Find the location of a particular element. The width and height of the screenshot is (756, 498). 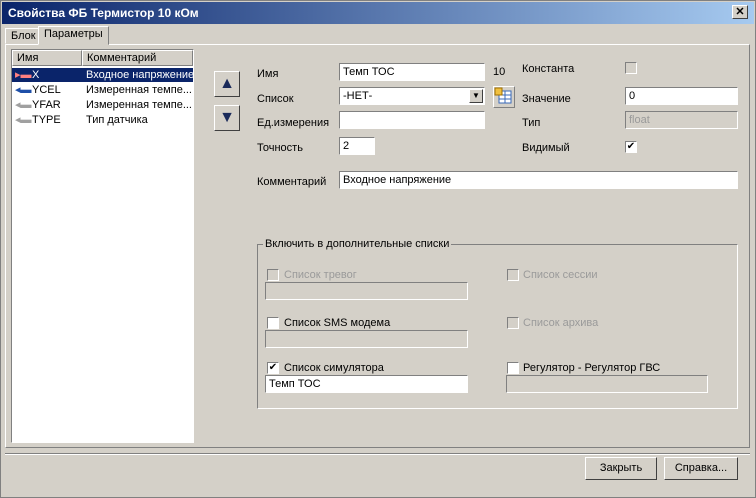

value-label: Значение is located at coordinates (546, 99).